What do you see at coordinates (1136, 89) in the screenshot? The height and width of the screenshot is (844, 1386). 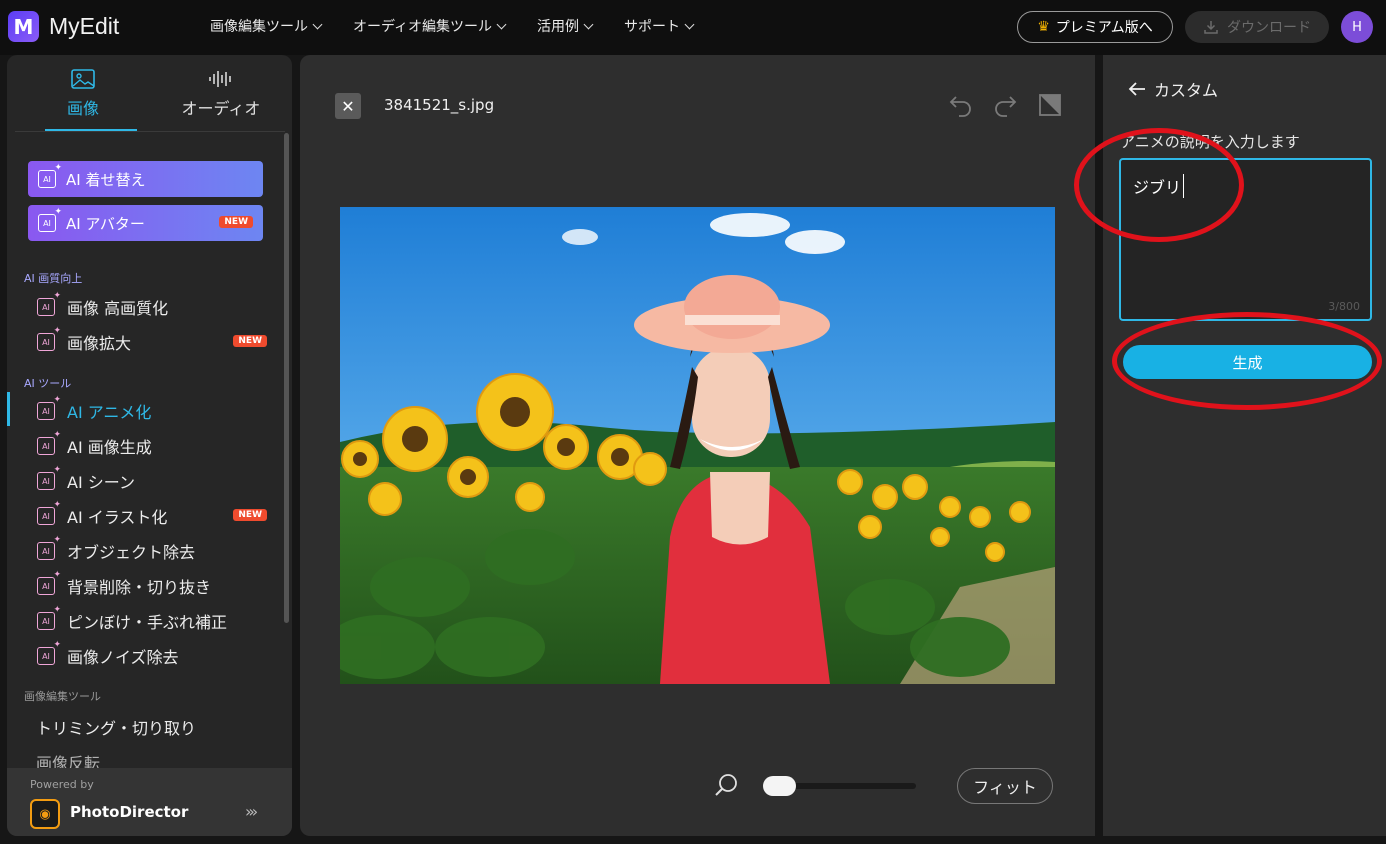 I see `arrow-left-icon` at bounding box center [1136, 89].